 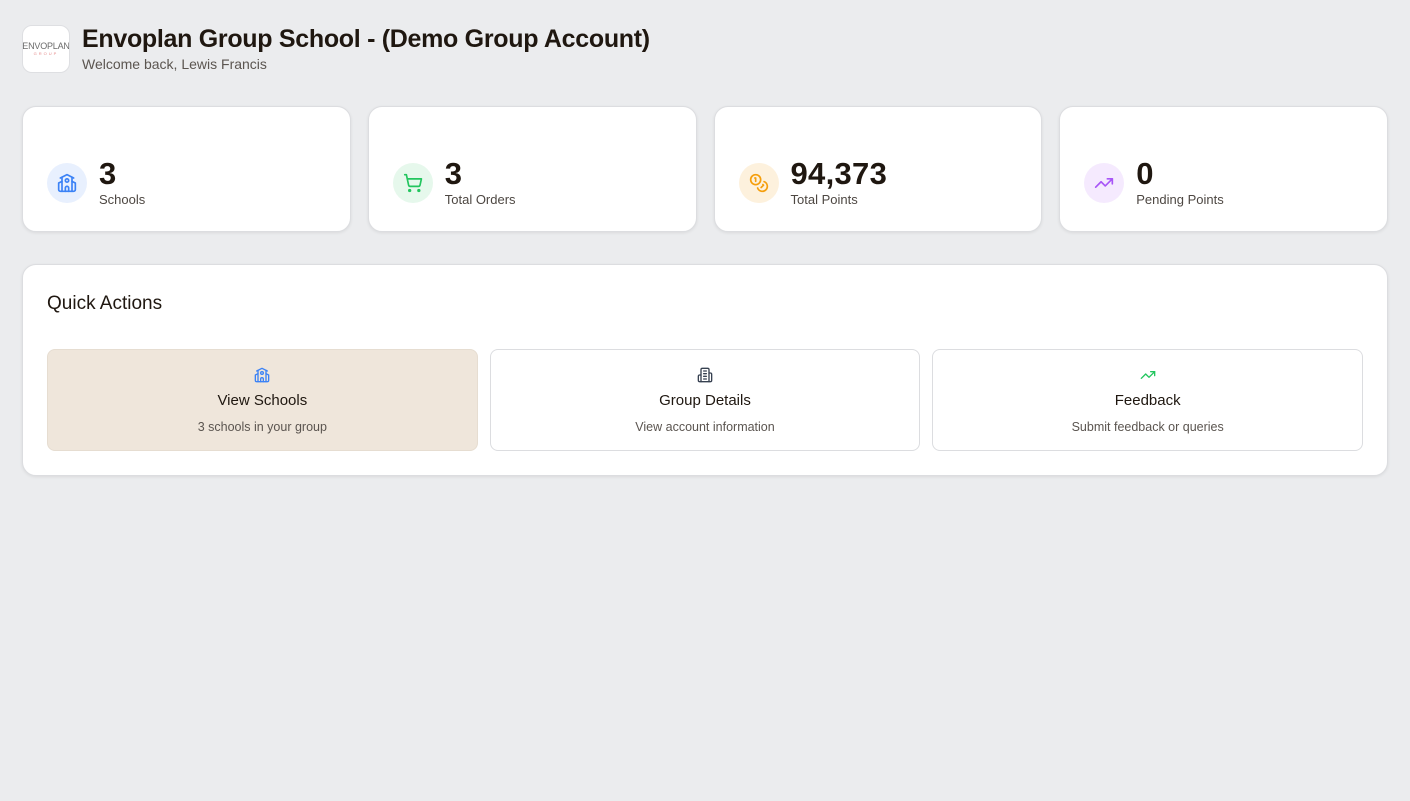 I want to click on action-subtitle: Submit feedback or queries, so click(x=1147, y=427).